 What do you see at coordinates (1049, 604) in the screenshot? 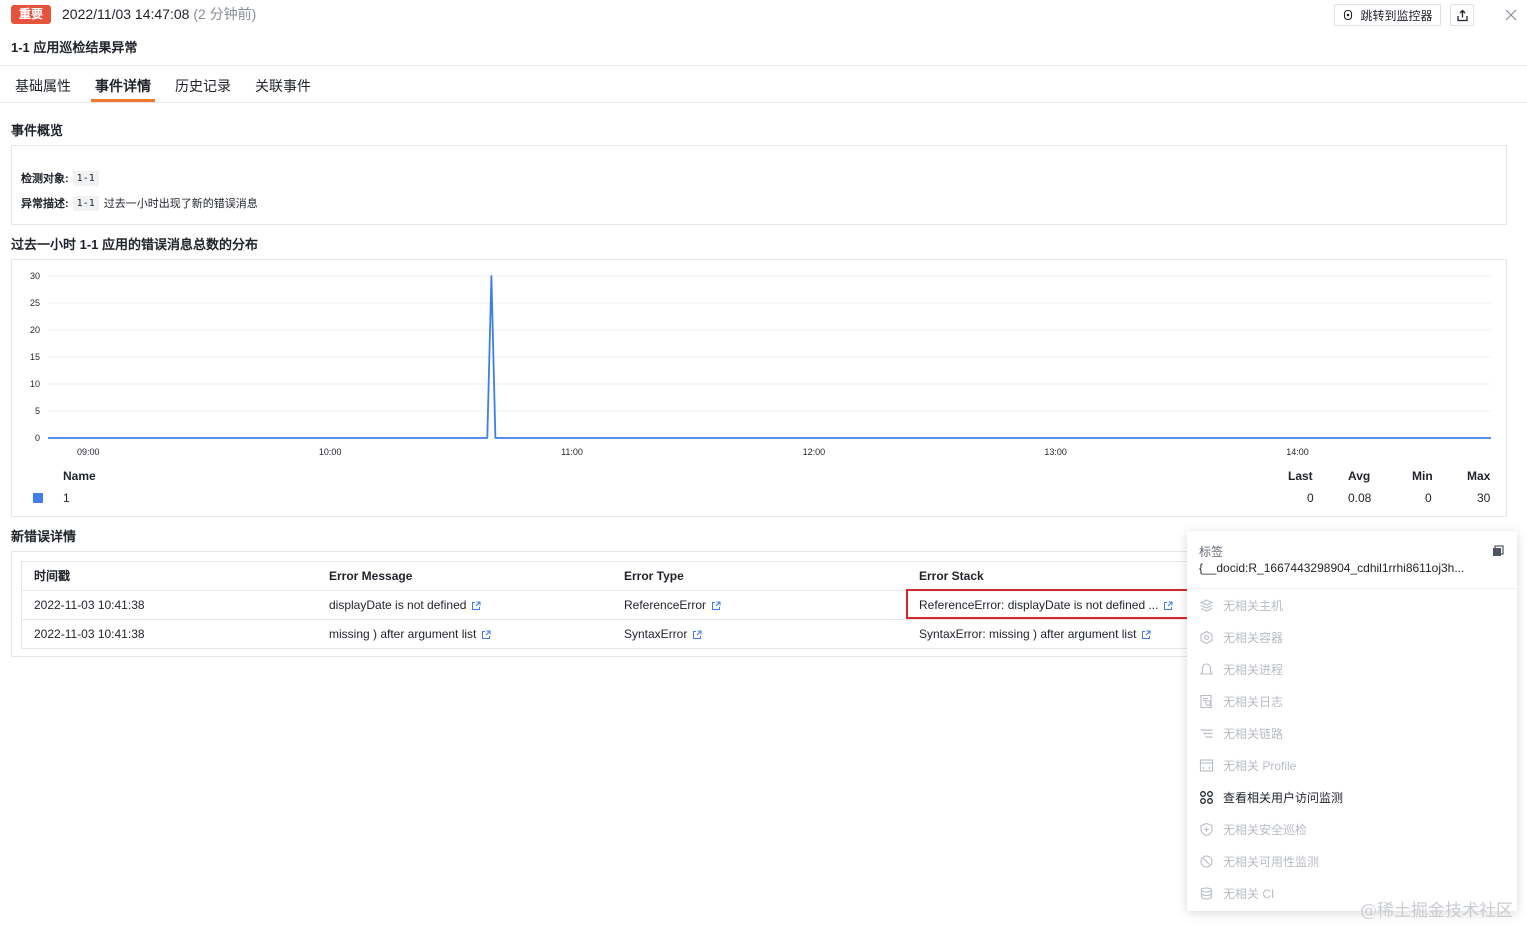
I see `highlight-box` at bounding box center [1049, 604].